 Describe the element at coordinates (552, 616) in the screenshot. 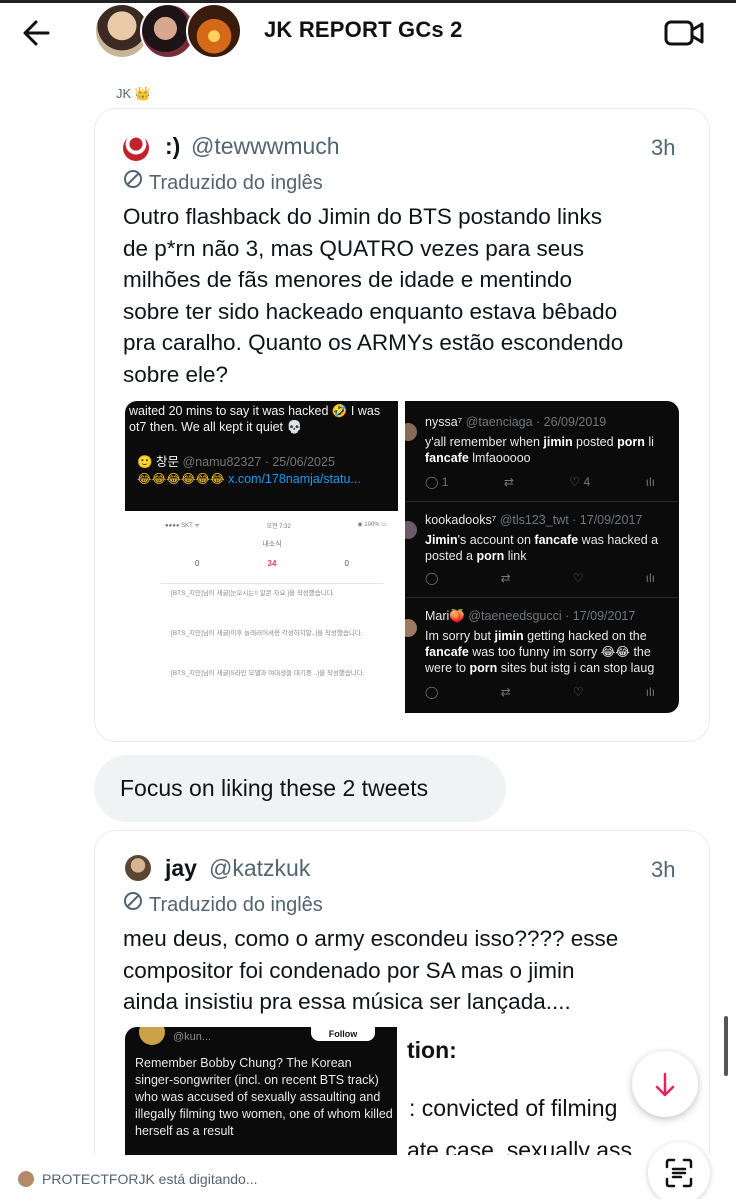

I see `screenshot-handle: @taeneedsgucci · 17/09/2017` at that location.